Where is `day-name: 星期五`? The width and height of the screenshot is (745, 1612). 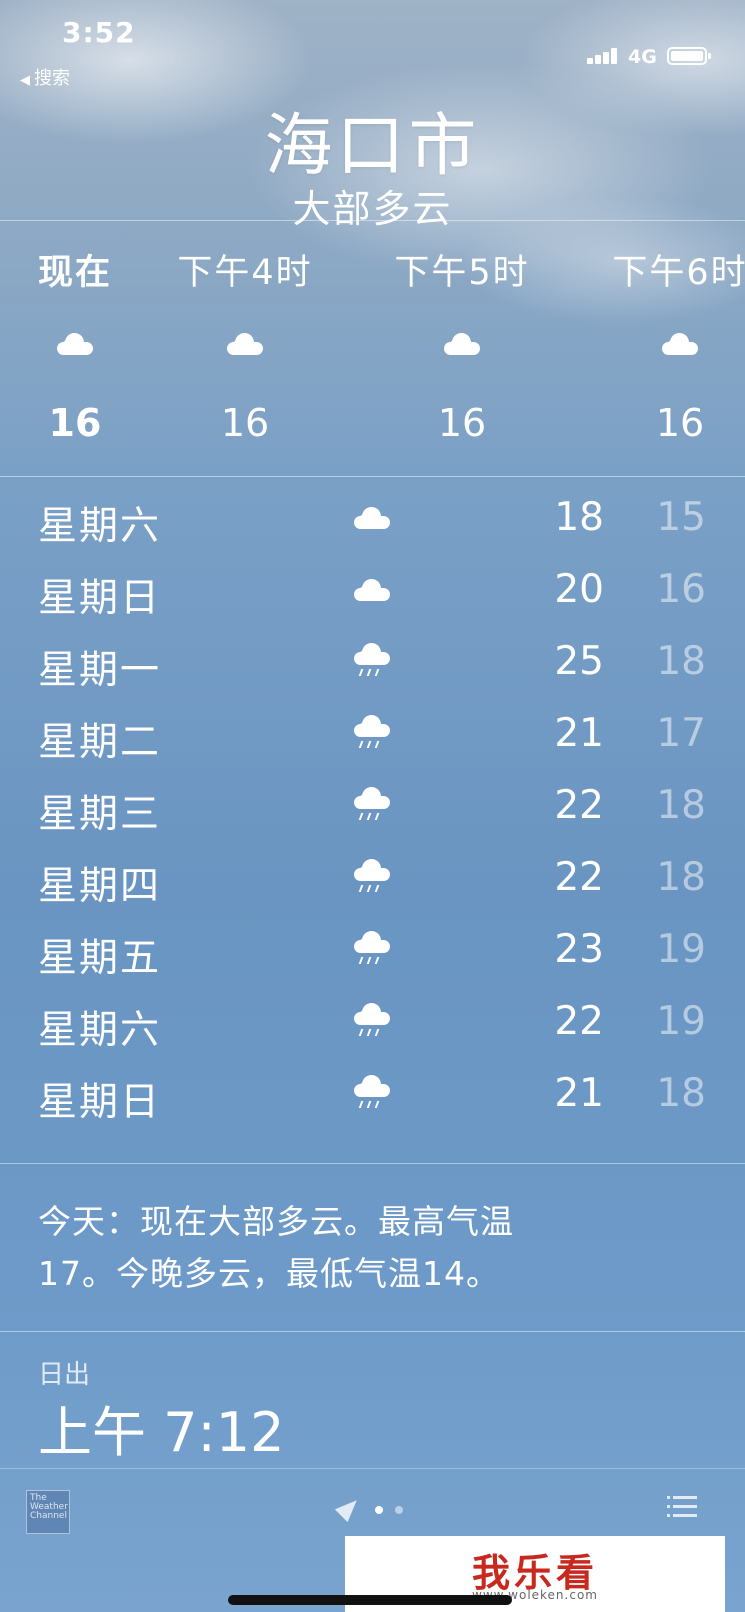
day-name: 星期五 is located at coordinates (100, 958).